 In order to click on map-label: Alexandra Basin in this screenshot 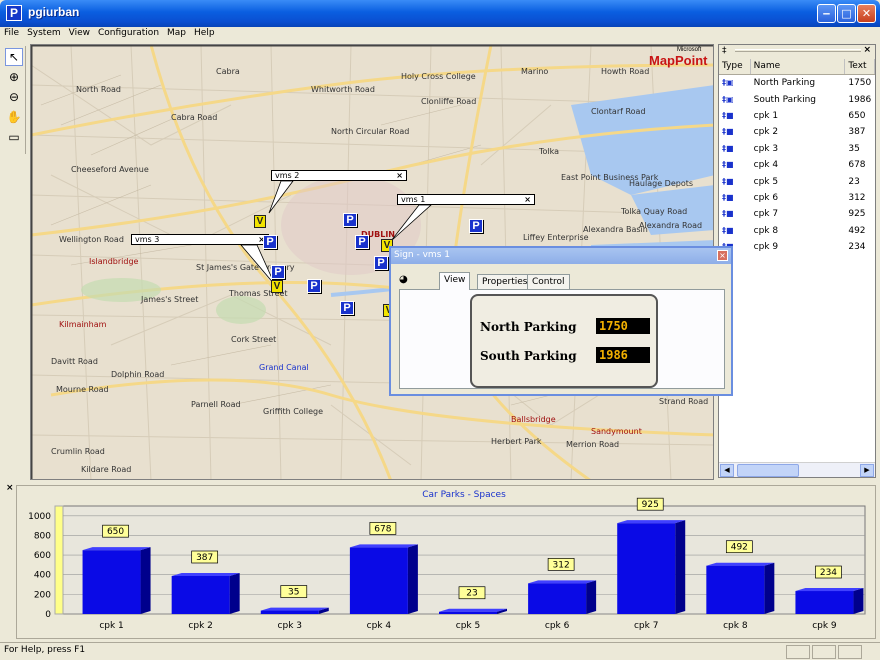, I will do `click(615, 229)`.